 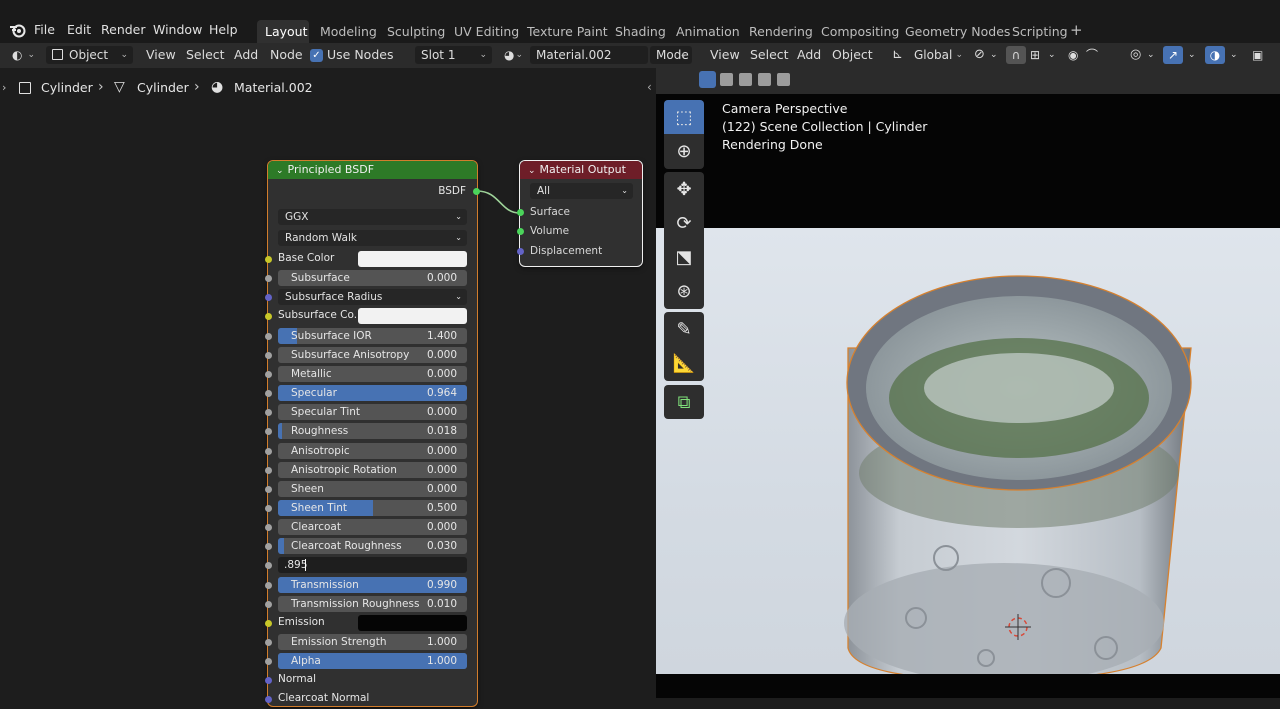 What do you see at coordinates (1073, 55) in the screenshot?
I see `proportional-edit-icon: ◉` at bounding box center [1073, 55].